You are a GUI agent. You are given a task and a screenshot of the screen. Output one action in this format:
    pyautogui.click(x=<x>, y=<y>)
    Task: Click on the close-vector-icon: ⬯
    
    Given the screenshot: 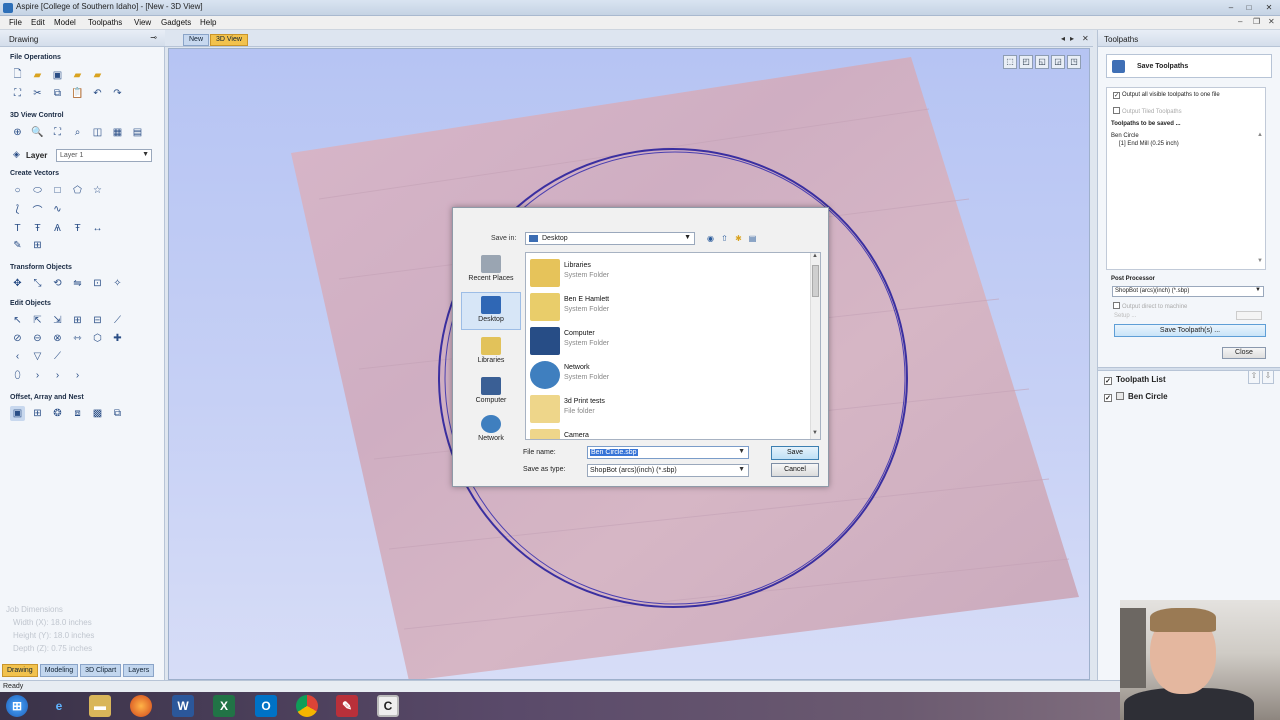 What is the action you would take?
    pyautogui.click(x=17, y=375)
    